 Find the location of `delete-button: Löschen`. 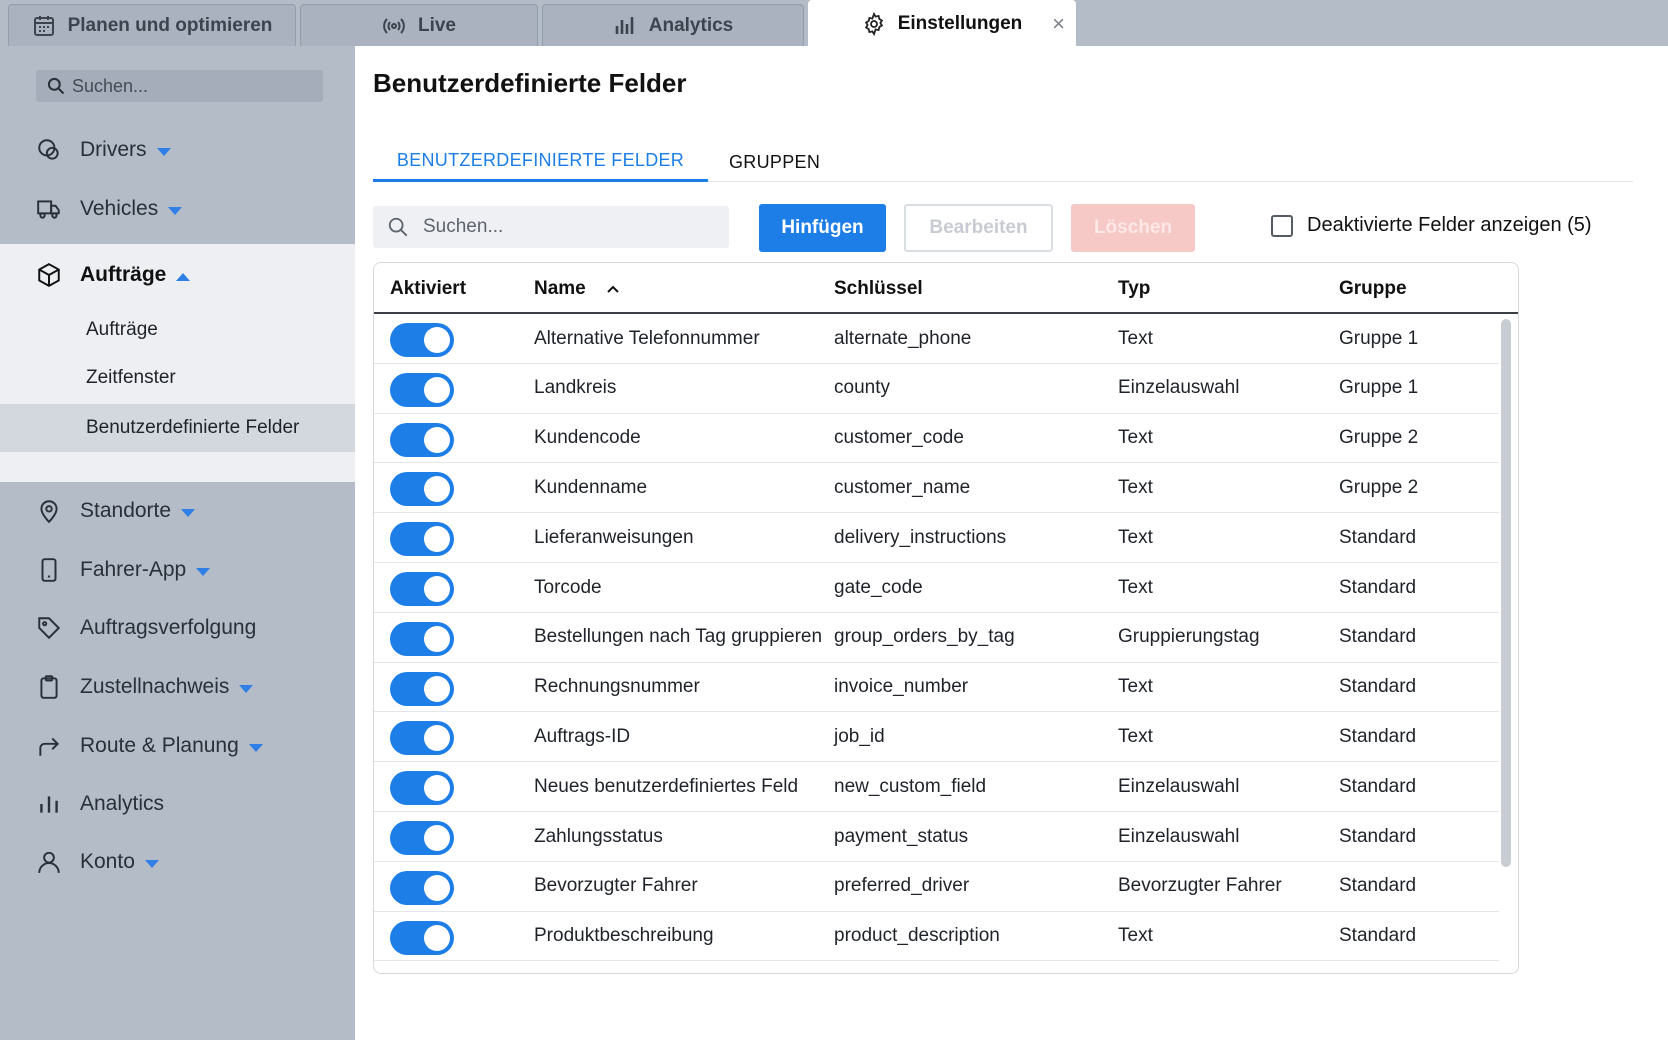

delete-button: Löschen is located at coordinates (1133, 228).